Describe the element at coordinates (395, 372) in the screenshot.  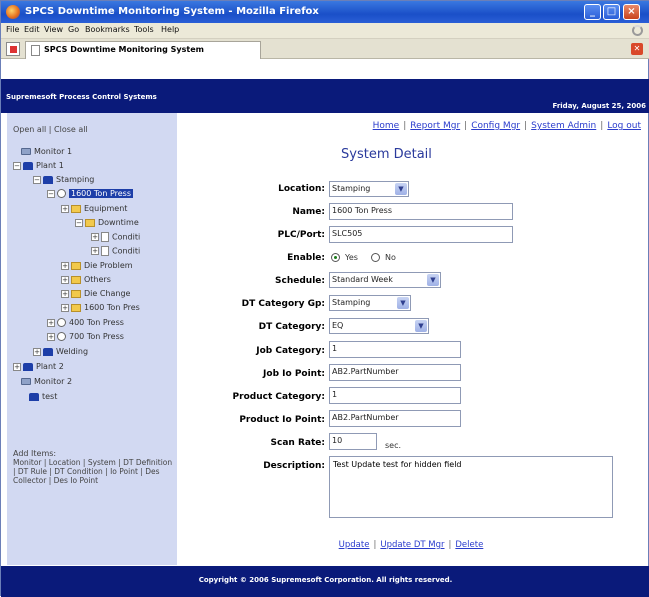
I see `job-io-point-input: AB2.PartNumber` at that location.